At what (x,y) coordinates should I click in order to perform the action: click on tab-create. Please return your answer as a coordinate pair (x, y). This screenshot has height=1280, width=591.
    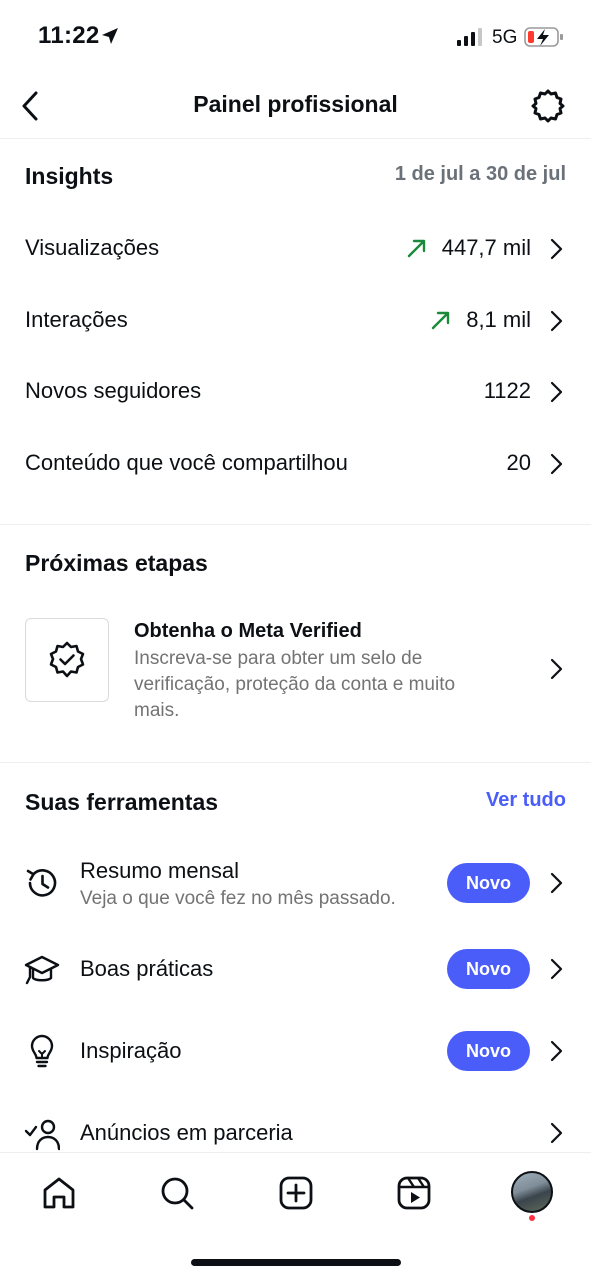
    Looking at the image, I should click on (296, 1193).